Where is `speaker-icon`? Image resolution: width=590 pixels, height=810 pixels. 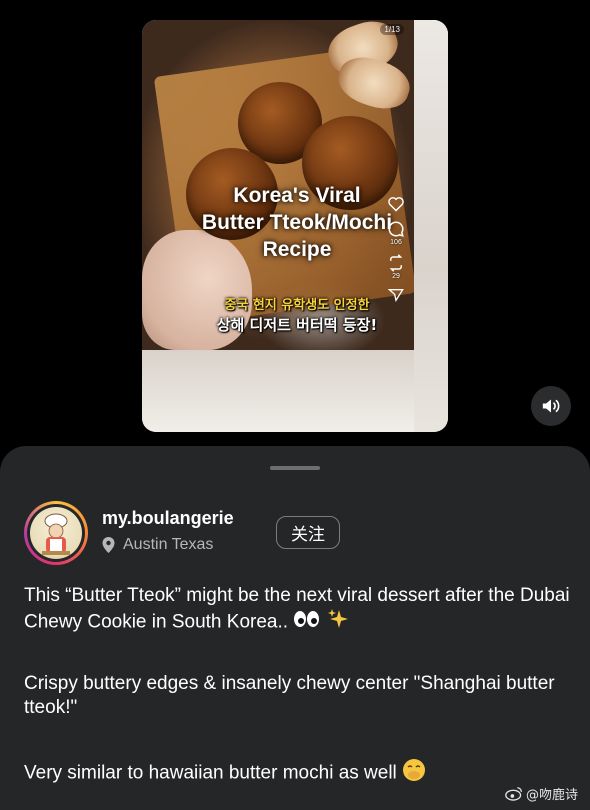 speaker-icon is located at coordinates (551, 406).